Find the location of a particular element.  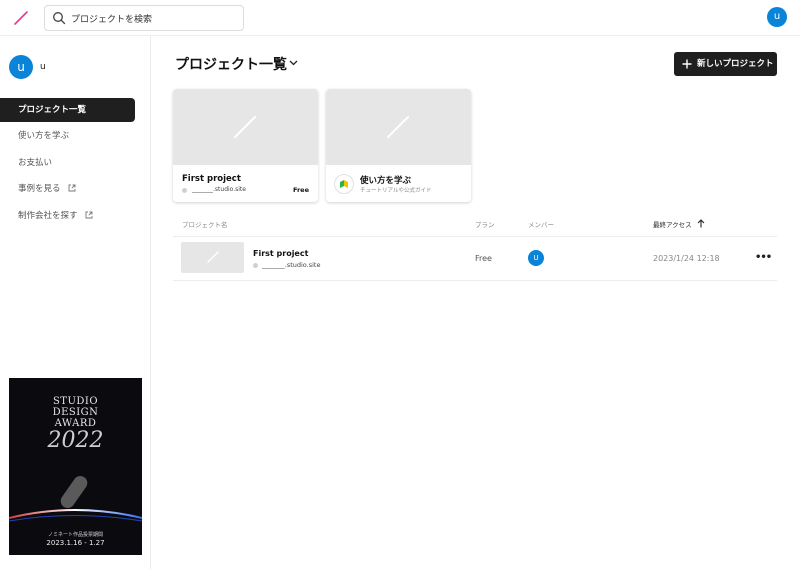

banner-bottom-line-2: 2023.1.16 - 1.27 is located at coordinates (75, 543).